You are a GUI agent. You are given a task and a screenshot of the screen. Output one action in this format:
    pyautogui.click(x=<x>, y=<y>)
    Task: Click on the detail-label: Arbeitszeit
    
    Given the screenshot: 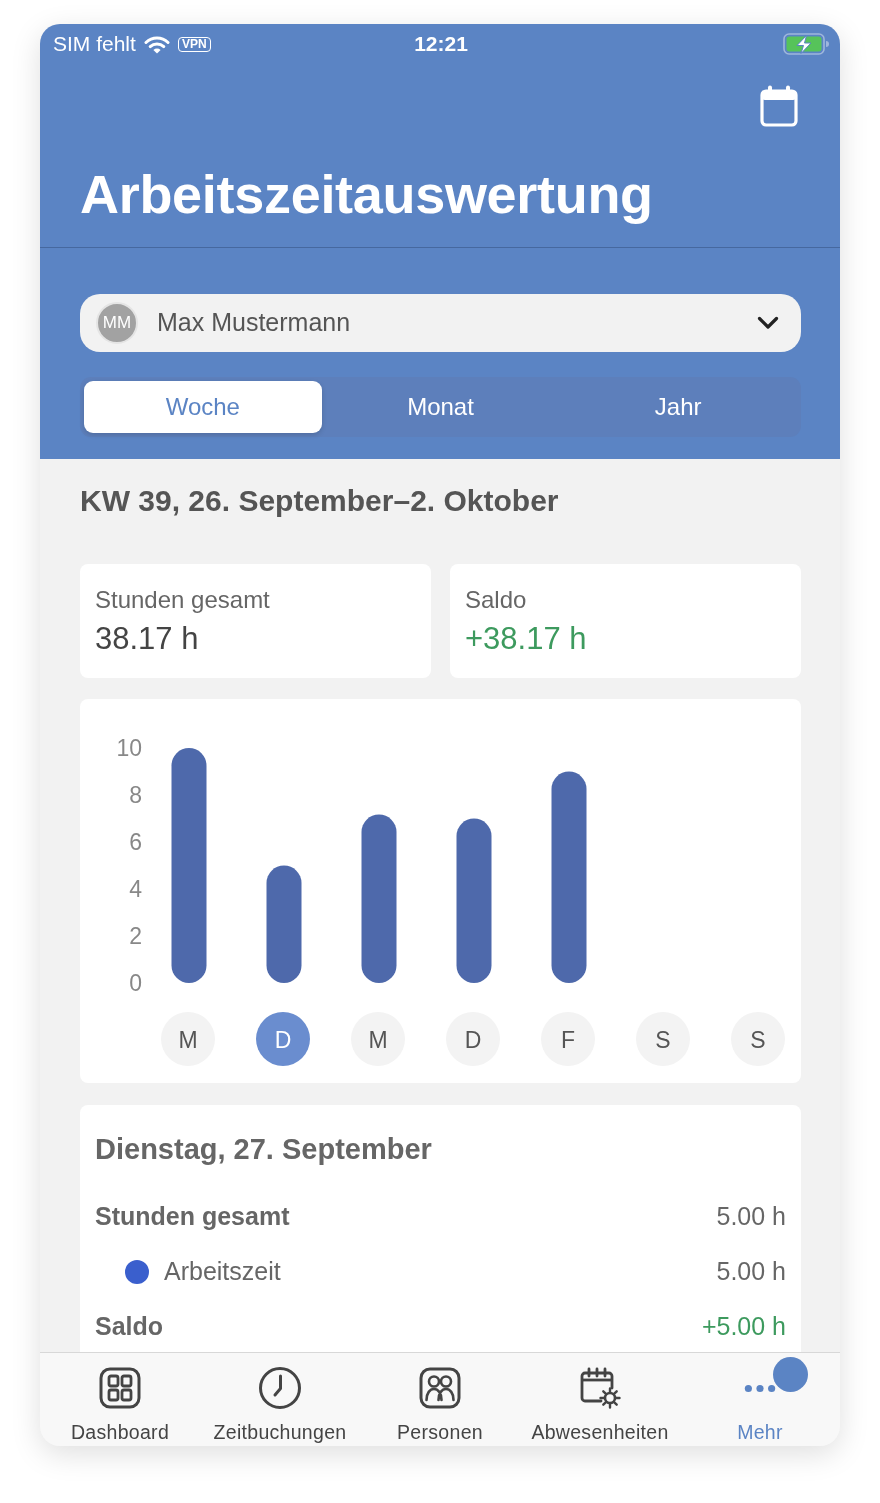 What is the action you would take?
    pyautogui.click(x=222, y=1272)
    